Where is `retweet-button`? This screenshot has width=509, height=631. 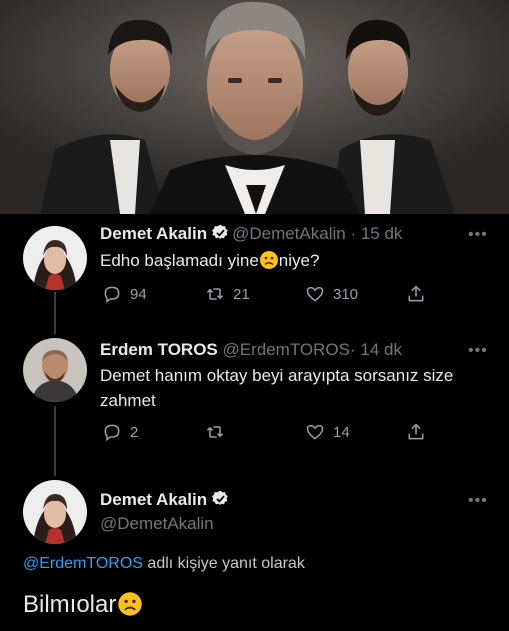 retweet-button is located at coordinates (219, 432).